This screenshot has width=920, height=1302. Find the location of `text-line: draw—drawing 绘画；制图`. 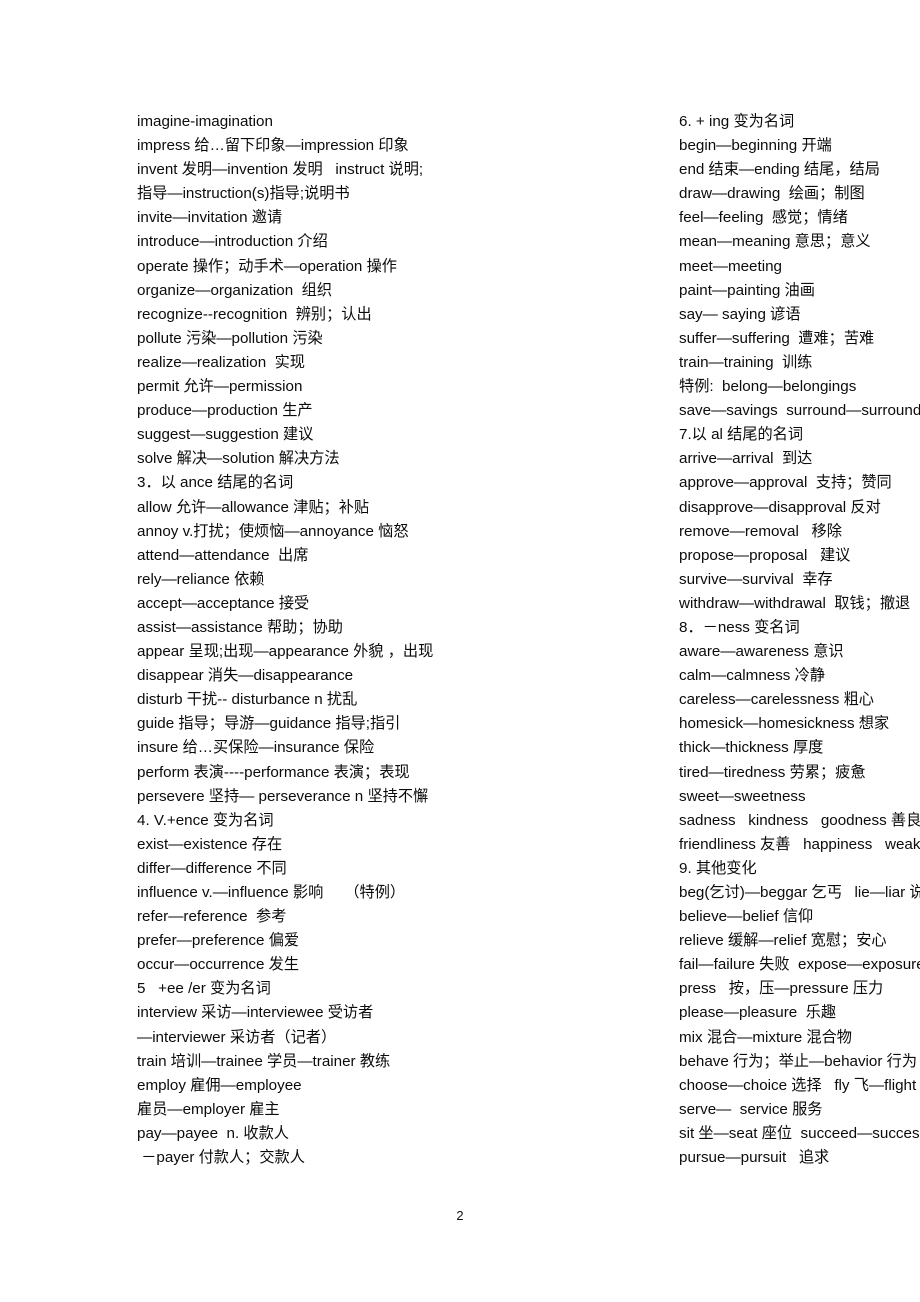

text-line: draw—drawing 绘画；制图 is located at coordinates (772, 194).